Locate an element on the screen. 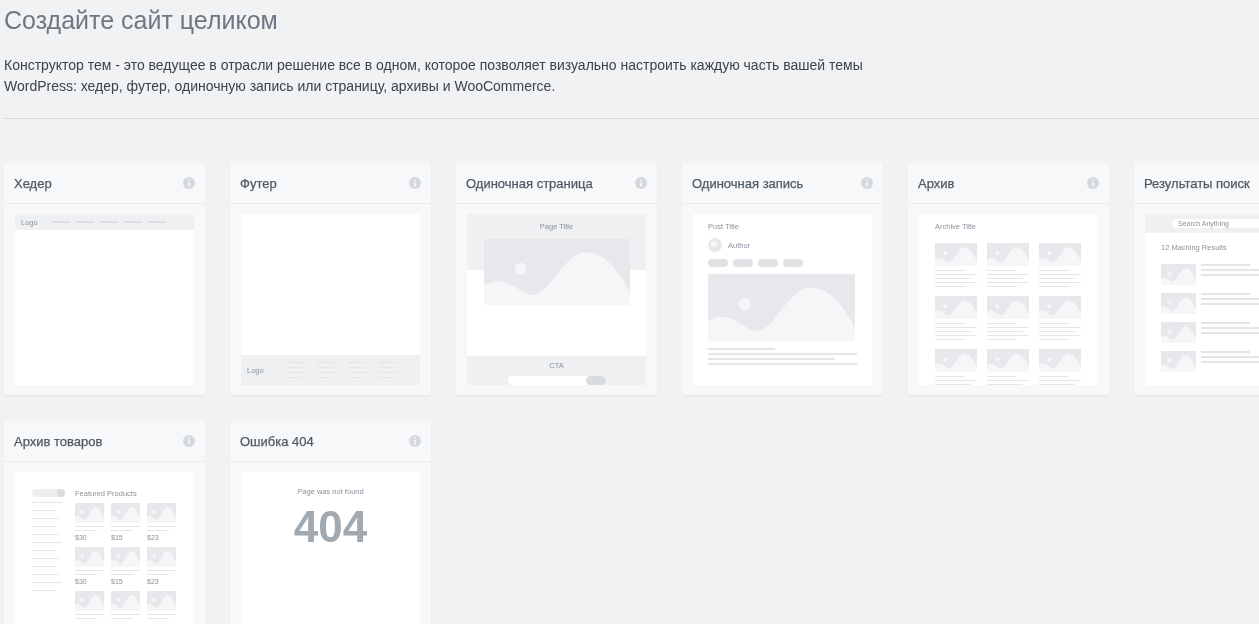  card-title: Результаты поиск is located at coordinates (1197, 183).